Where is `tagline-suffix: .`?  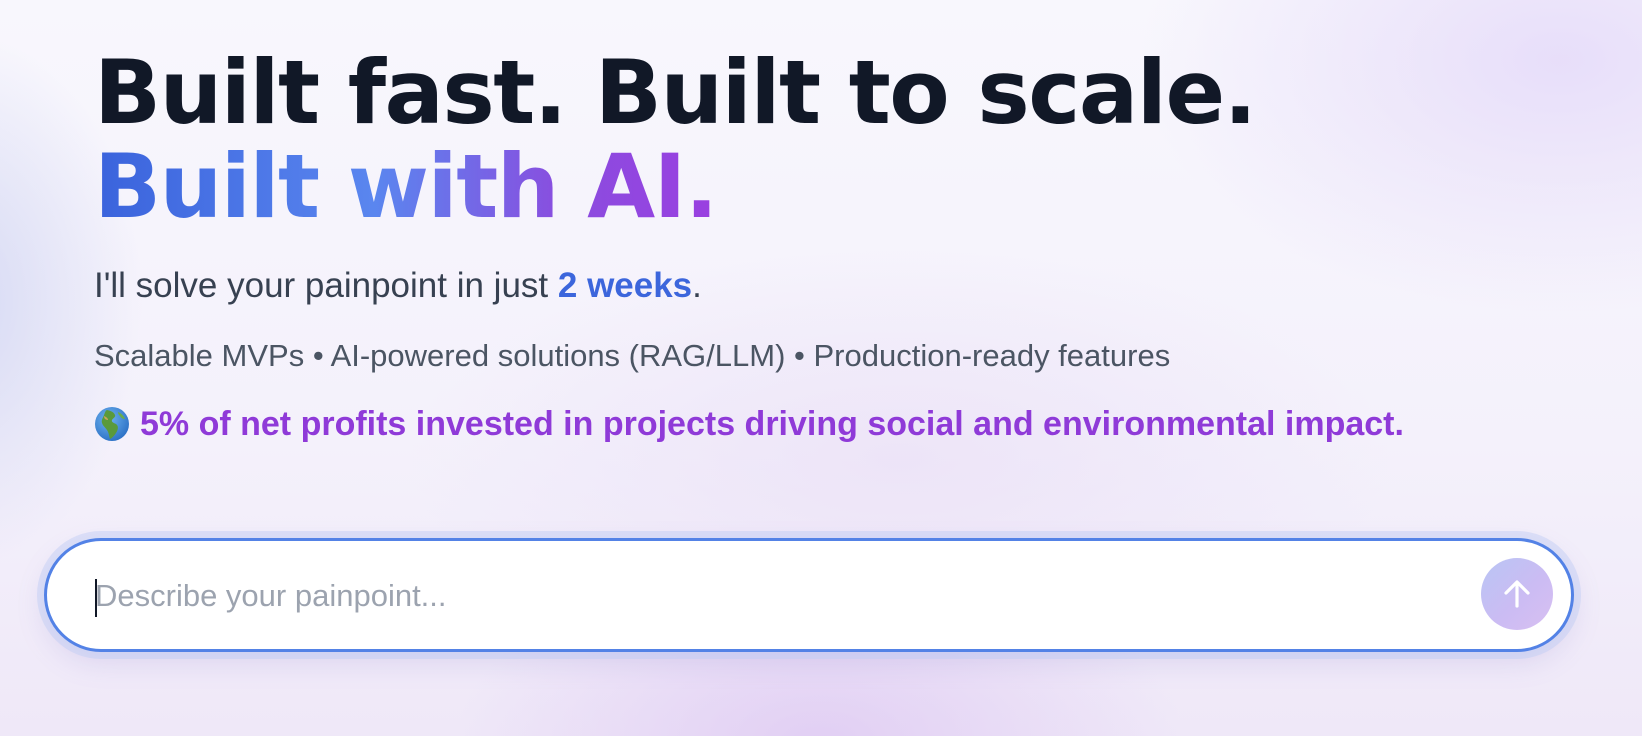
tagline-suffix: . is located at coordinates (697, 285).